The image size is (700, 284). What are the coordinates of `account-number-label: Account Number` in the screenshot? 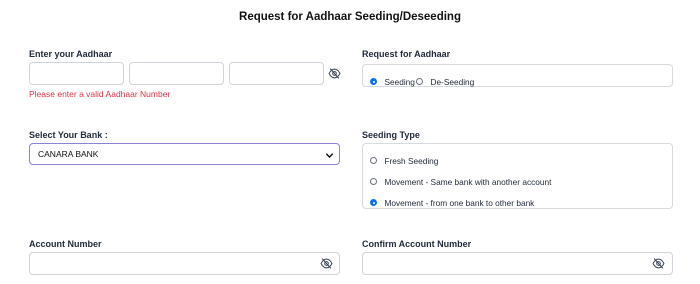 It's located at (65, 244).